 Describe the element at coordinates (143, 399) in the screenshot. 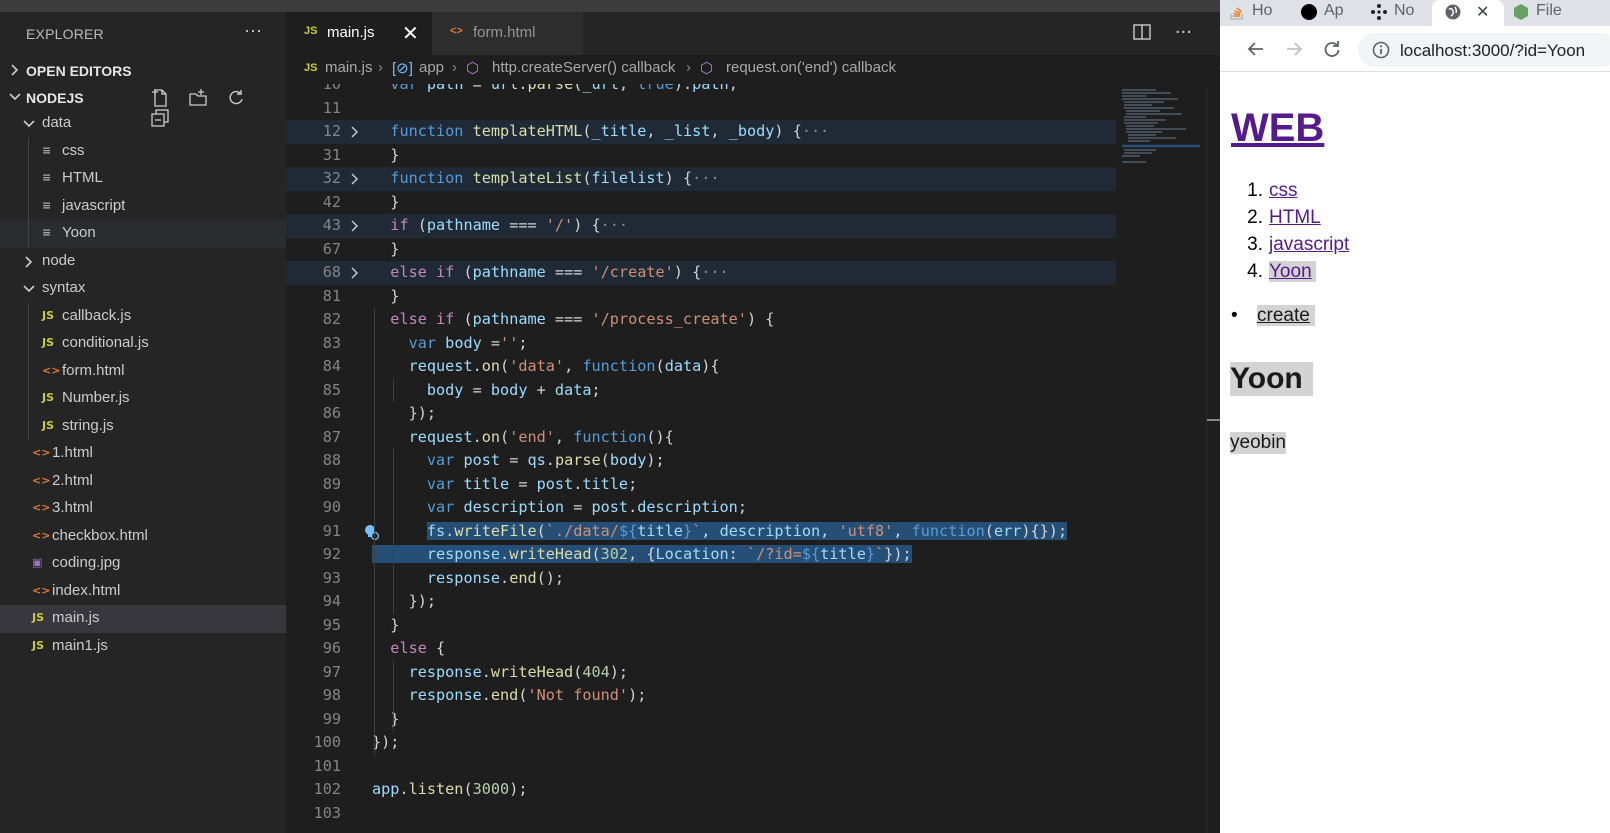

I see `tree-file: JS Number.js` at that location.